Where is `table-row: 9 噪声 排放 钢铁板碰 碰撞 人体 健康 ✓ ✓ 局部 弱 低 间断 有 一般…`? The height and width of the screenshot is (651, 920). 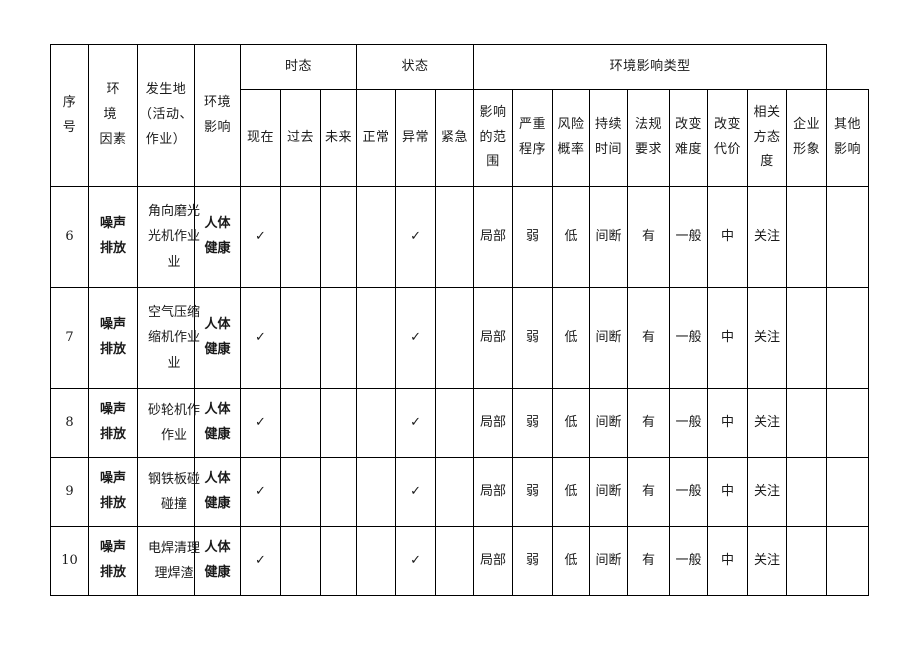
table-row: 9 噪声 排放 钢铁板碰 碰撞 人体 健康 ✓ ✓ 局部 弱 低 间断 有 一般… is located at coordinates (459, 492).